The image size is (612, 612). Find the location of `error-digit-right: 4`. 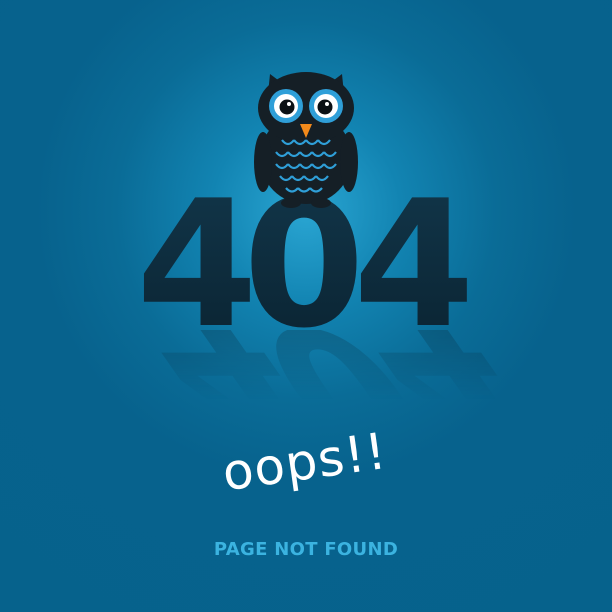

error-digit-right: 4 is located at coordinates (414, 265).